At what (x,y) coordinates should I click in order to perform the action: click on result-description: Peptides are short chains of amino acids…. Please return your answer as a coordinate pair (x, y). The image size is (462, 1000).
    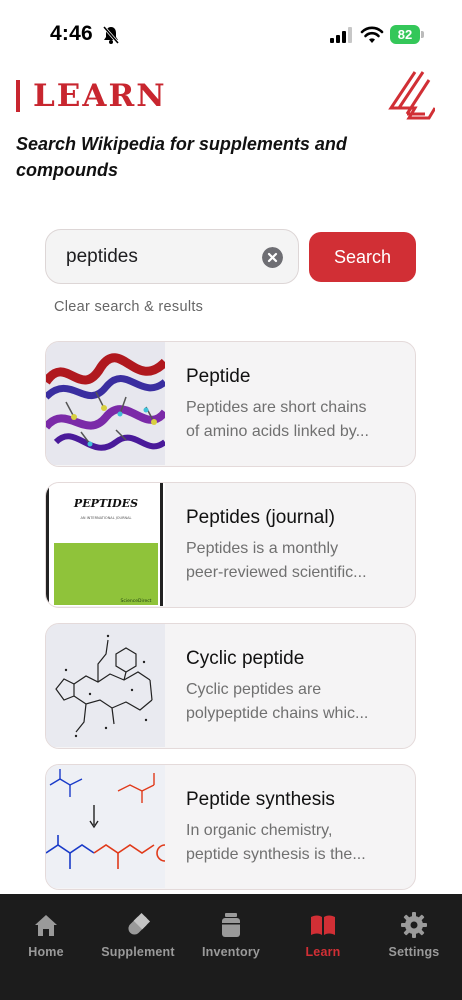
    Looking at the image, I should click on (277, 419).